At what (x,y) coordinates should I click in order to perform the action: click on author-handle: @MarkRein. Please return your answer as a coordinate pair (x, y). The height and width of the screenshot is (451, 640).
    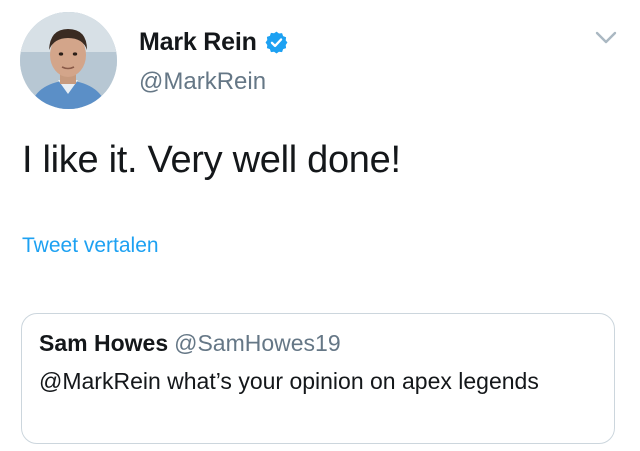
    Looking at the image, I should click on (202, 82).